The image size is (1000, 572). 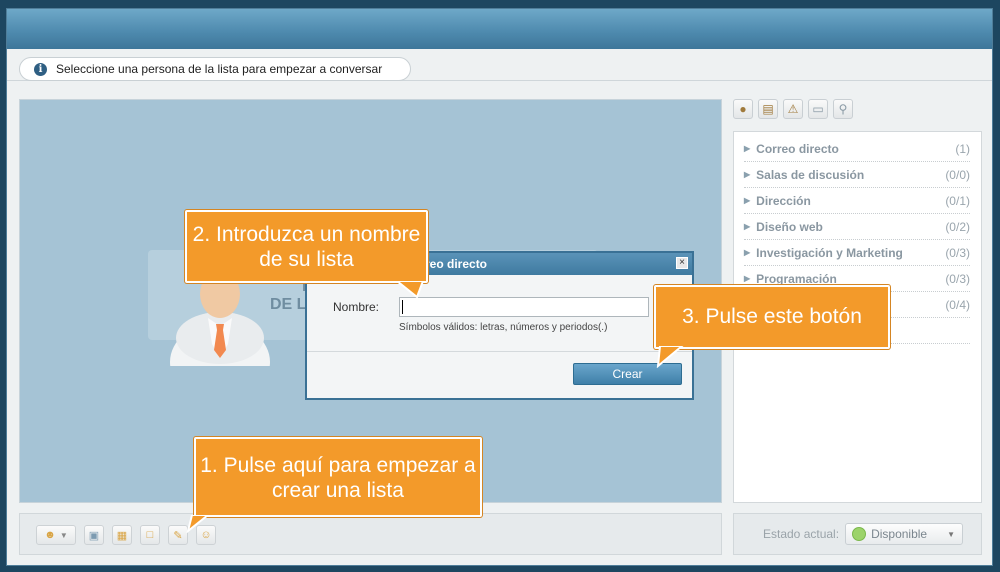 What do you see at coordinates (829, 252) in the screenshot?
I see `list-item-label: Investigación y Marketing` at bounding box center [829, 252].